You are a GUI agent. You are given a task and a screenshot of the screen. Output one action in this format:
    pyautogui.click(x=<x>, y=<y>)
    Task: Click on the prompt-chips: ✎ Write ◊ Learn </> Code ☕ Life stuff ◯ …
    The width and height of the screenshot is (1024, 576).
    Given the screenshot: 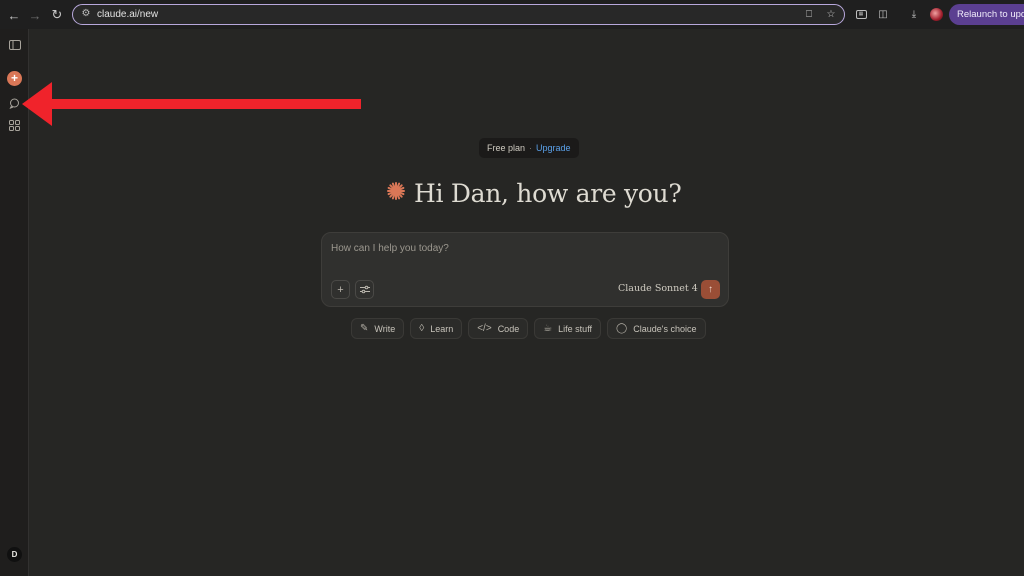 What is the action you would take?
    pyautogui.click(x=528, y=328)
    